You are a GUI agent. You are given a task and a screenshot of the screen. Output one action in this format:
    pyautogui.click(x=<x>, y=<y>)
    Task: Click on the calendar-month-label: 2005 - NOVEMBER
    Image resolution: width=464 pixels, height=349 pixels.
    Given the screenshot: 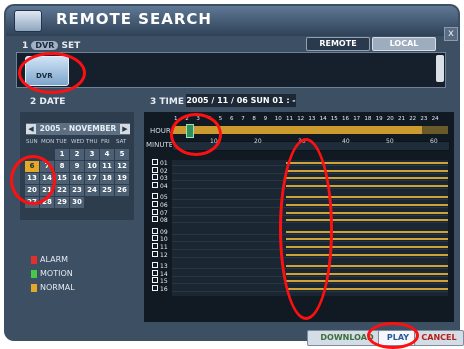 What is the action you would take?
    pyautogui.click(x=78, y=129)
    